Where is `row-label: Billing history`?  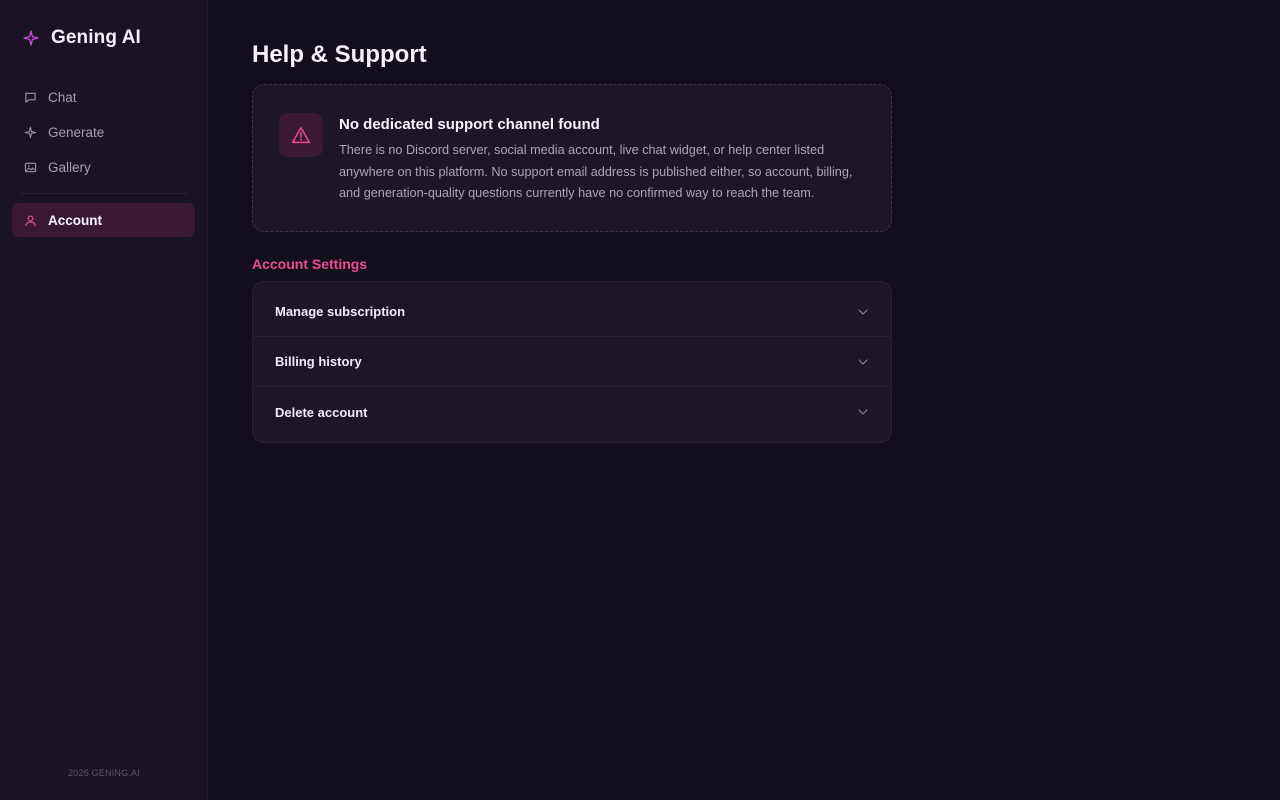 row-label: Billing history is located at coordinates (318, 361).